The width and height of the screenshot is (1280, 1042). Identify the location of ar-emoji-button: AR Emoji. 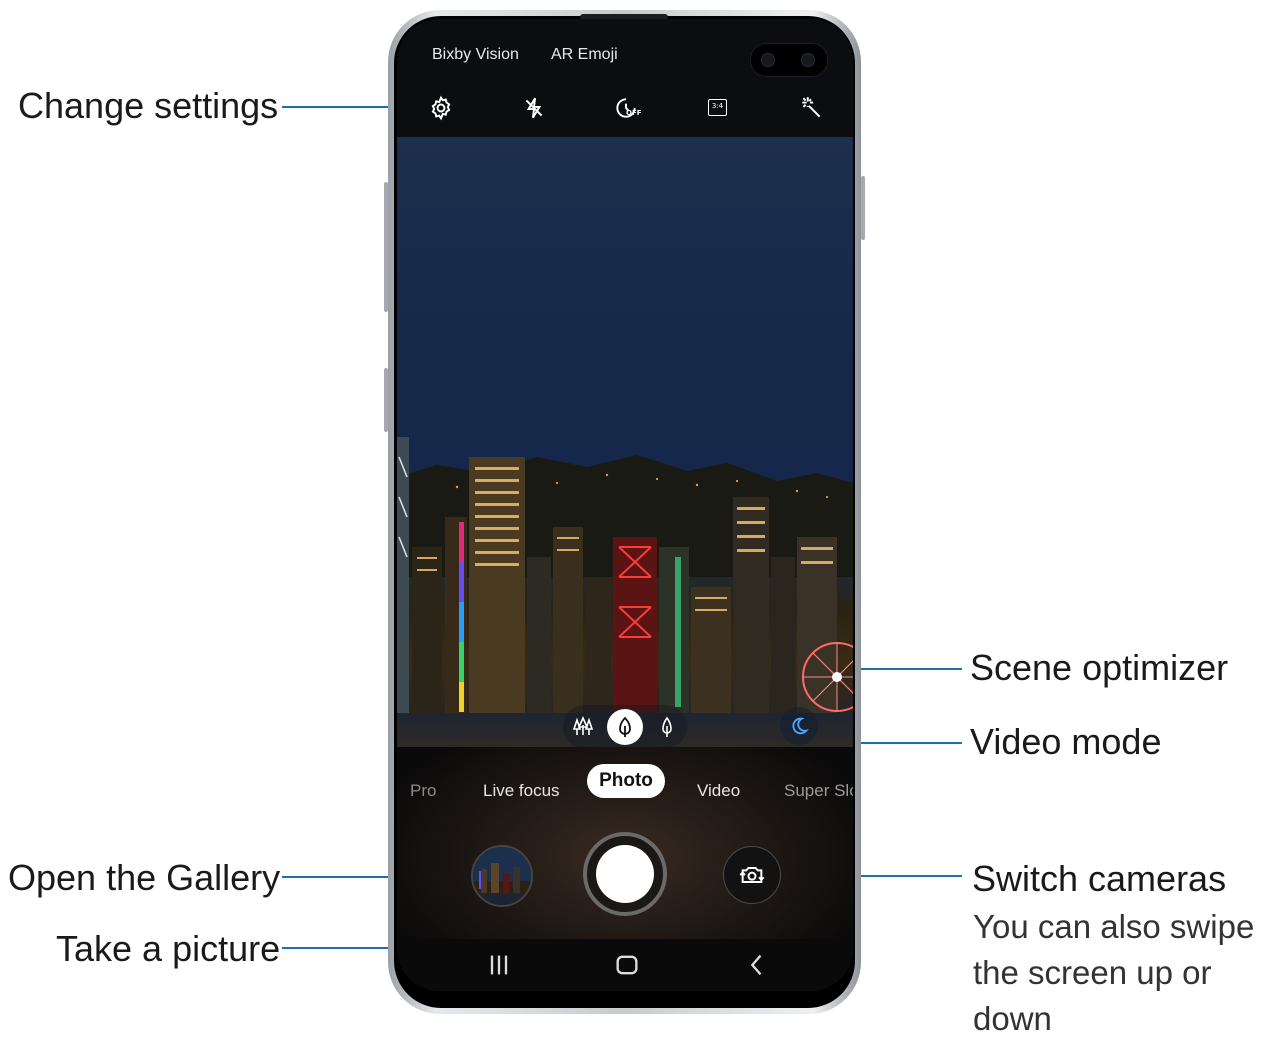
(584, 55).